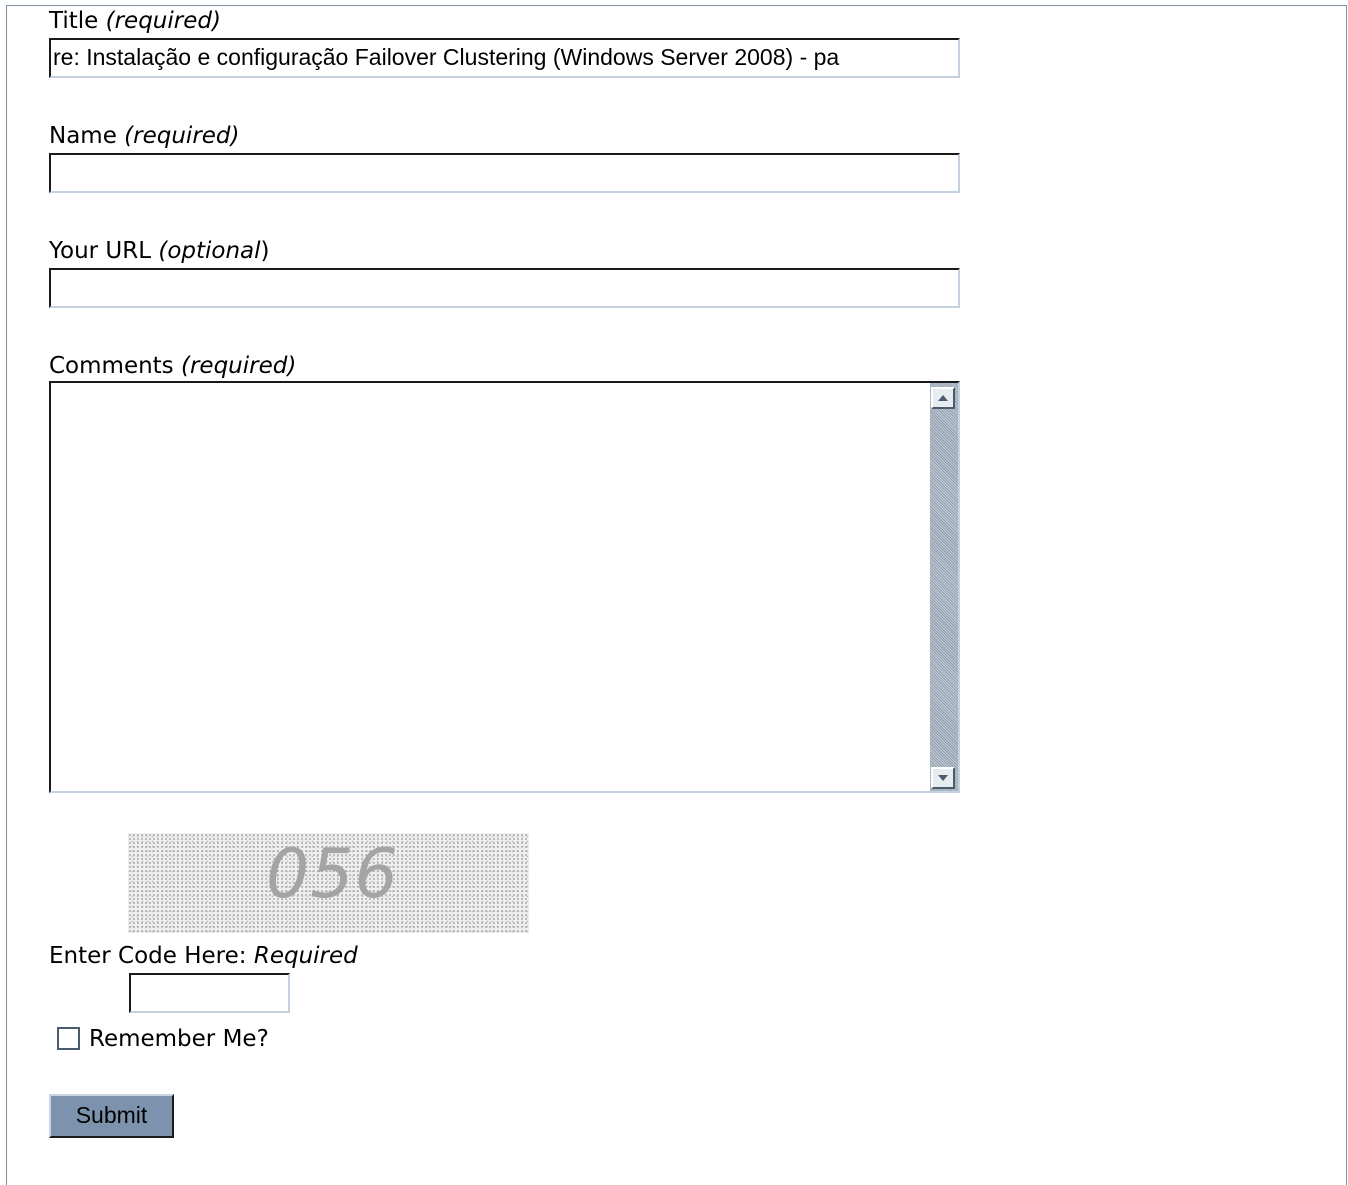 This screenshot has width=1348, height=1185. I want to click on remember-me-label: Remember Me?, so click(179, 1039).